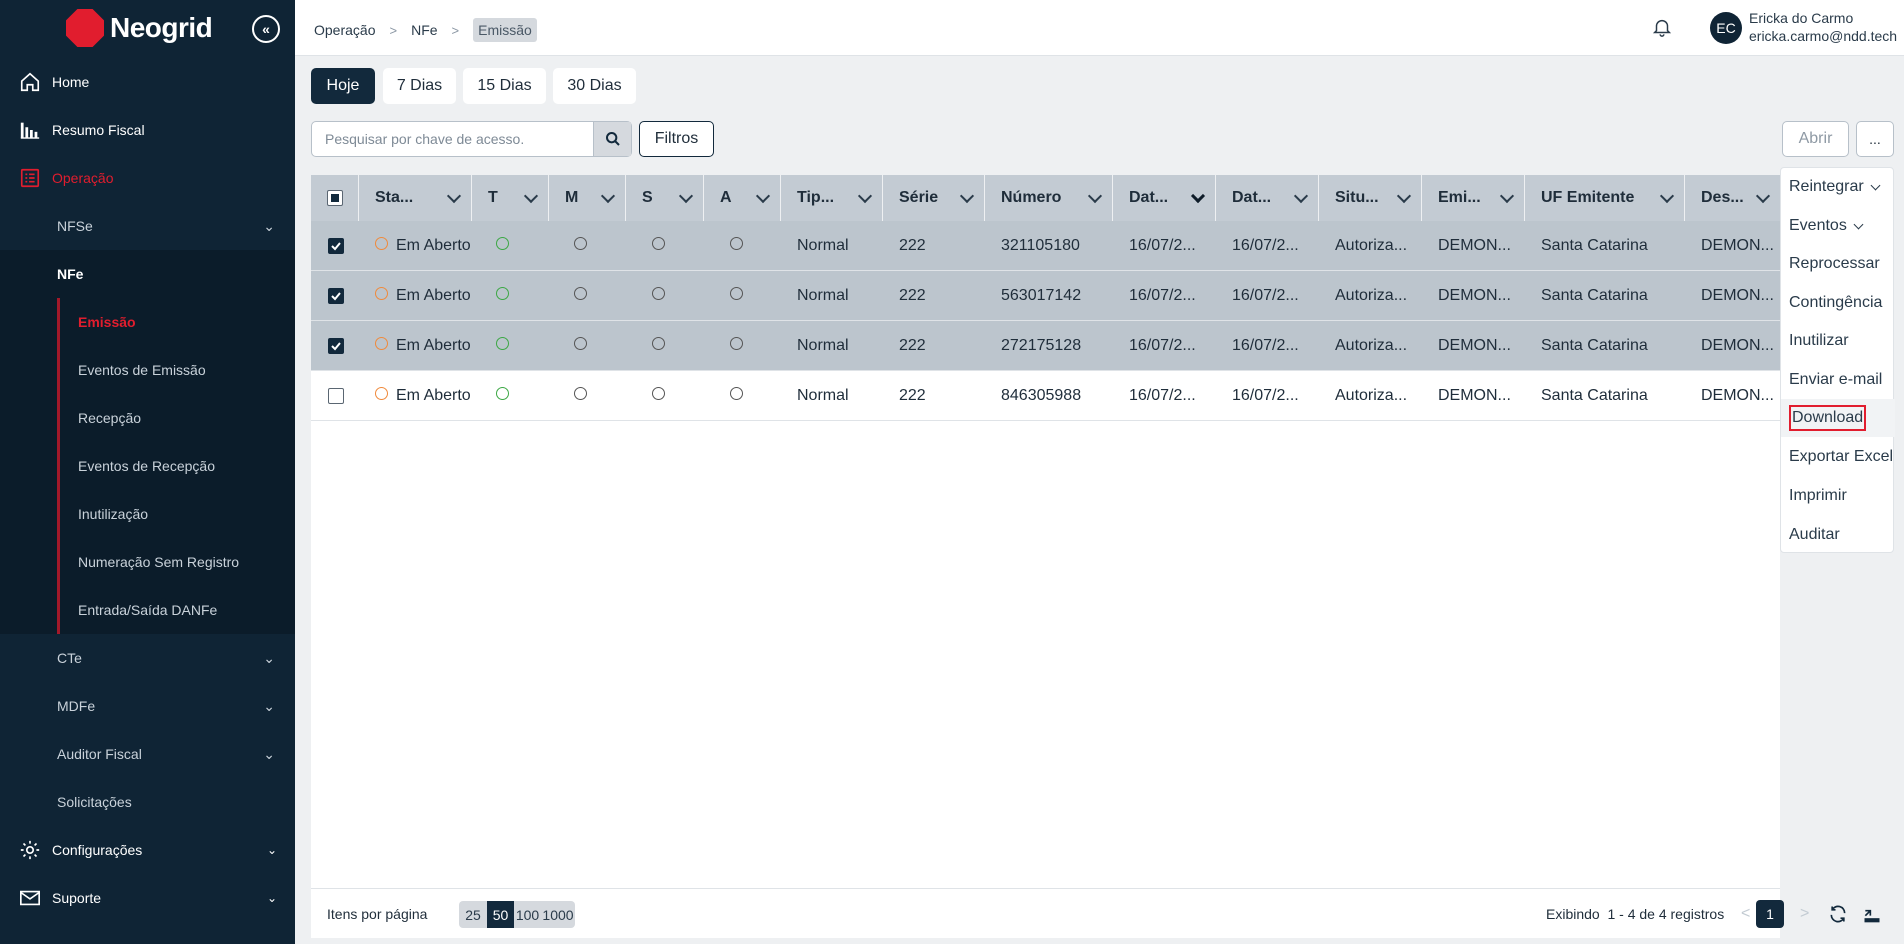  Describe the element at coordinates (612, 139) in the screenshot. I see `search-button` at that location.